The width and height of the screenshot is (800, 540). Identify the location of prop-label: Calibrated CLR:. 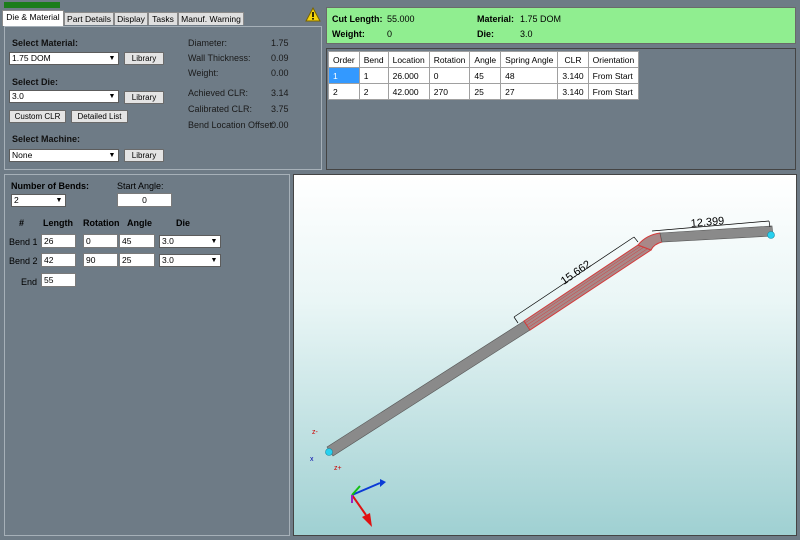
(220, 109).